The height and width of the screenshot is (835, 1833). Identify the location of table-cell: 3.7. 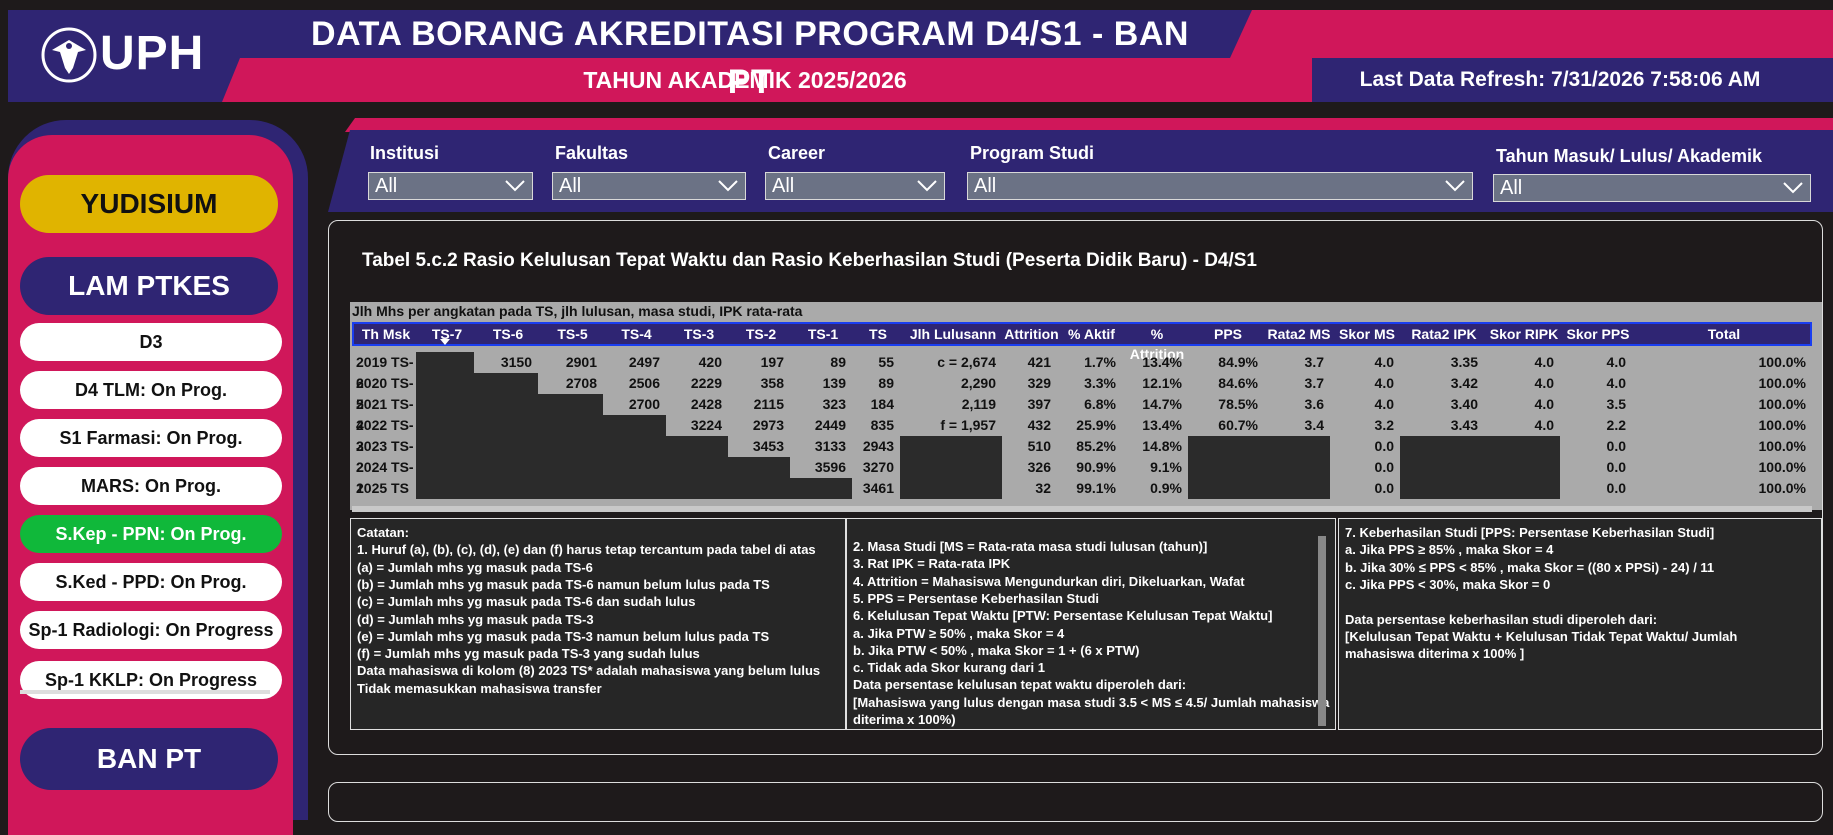
(1314, 362).